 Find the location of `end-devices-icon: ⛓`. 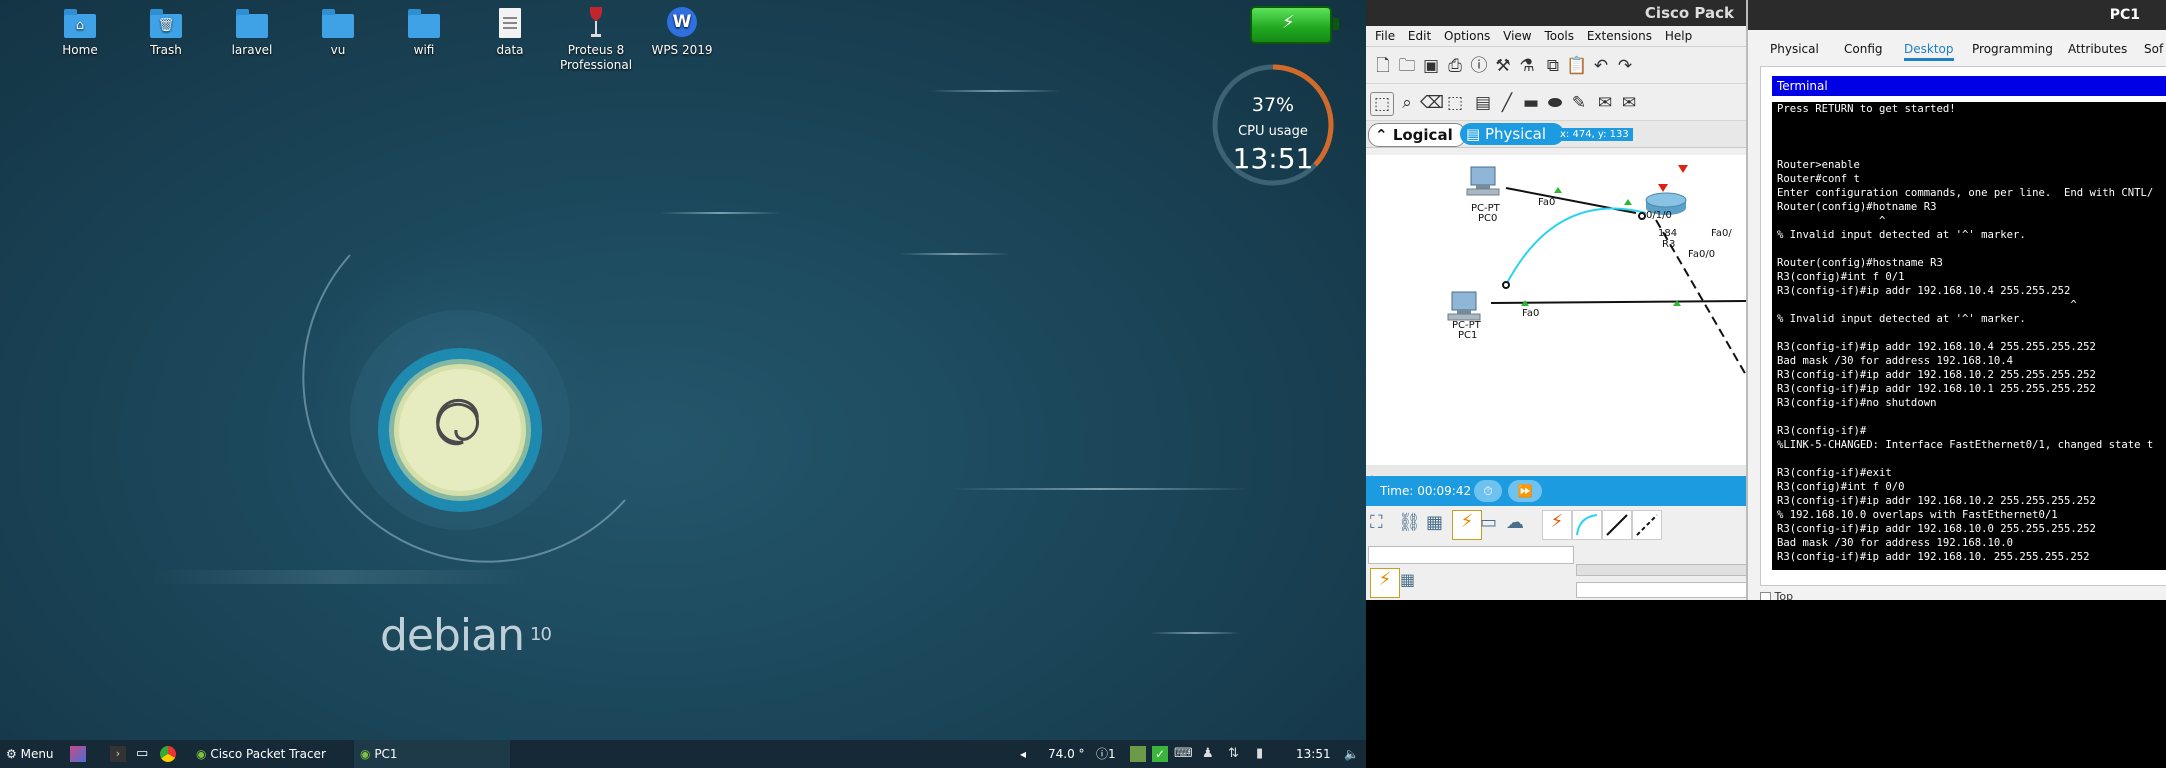

end-devices-icon: ⛓ is located at coordinates (1412, 526).